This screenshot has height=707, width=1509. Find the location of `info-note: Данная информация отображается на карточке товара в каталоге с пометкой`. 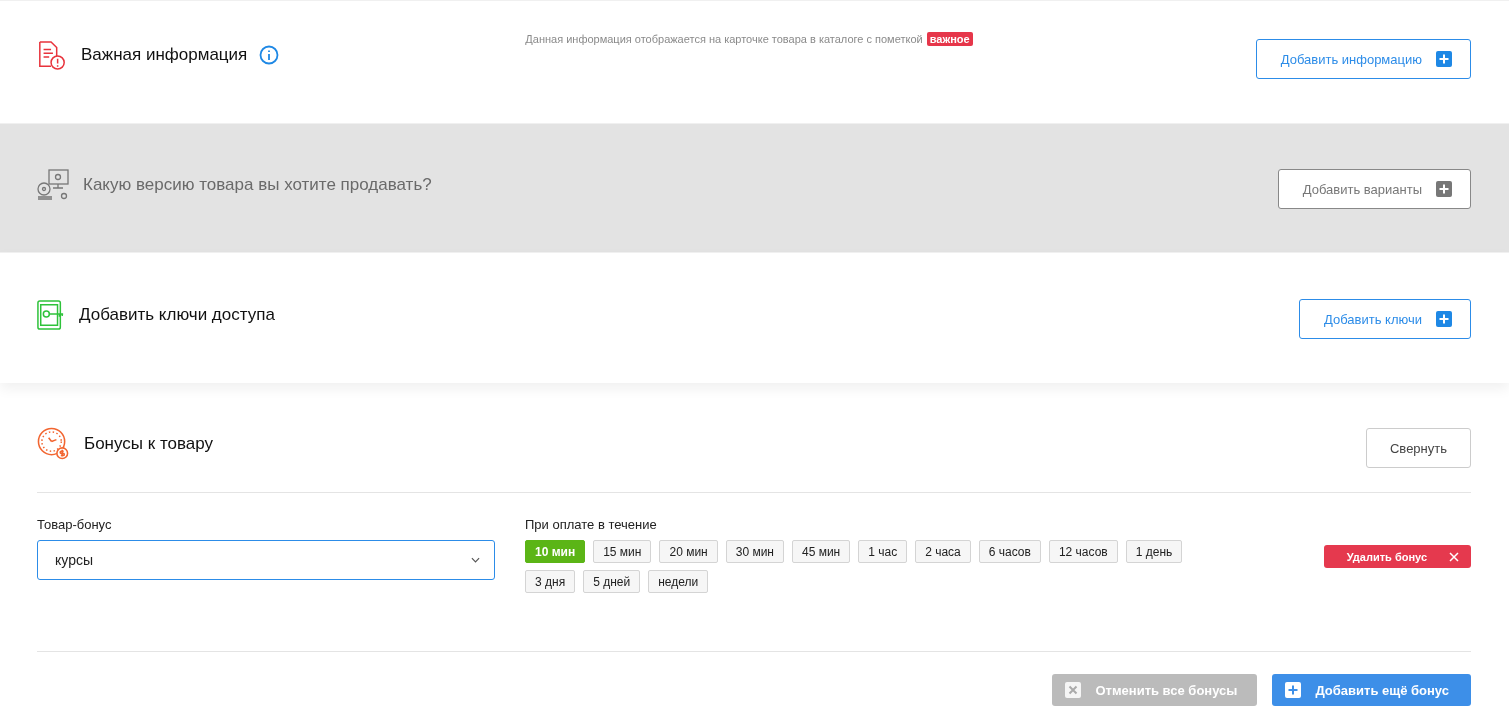

info-note: Данная информация отображается на карточке товара в каталоге с пометкой is located at coordinates (724, 39).